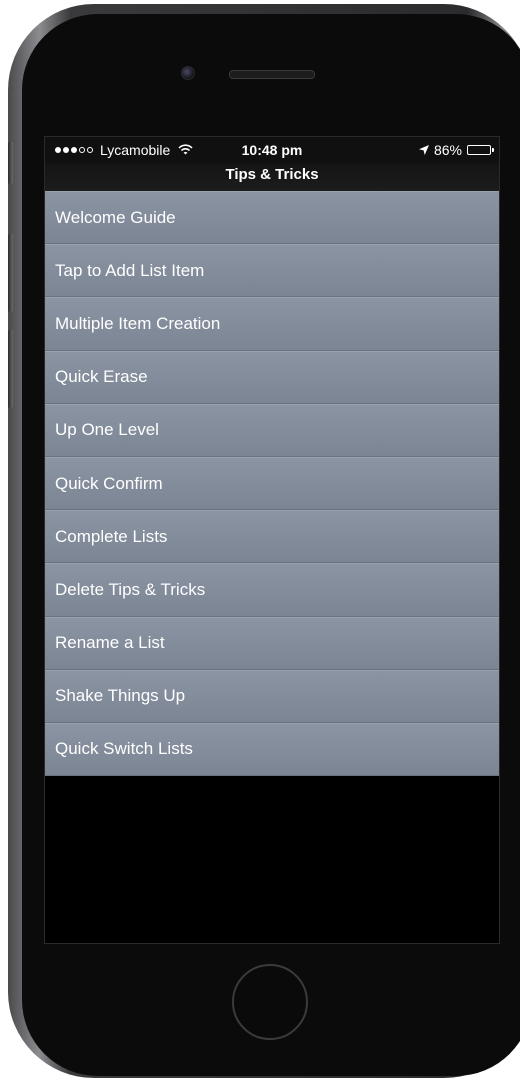  What do you see at coordinates (272, 696) in the screenshot?
I see `list-item: Shake Things Up` at bounding box center [272, 696].